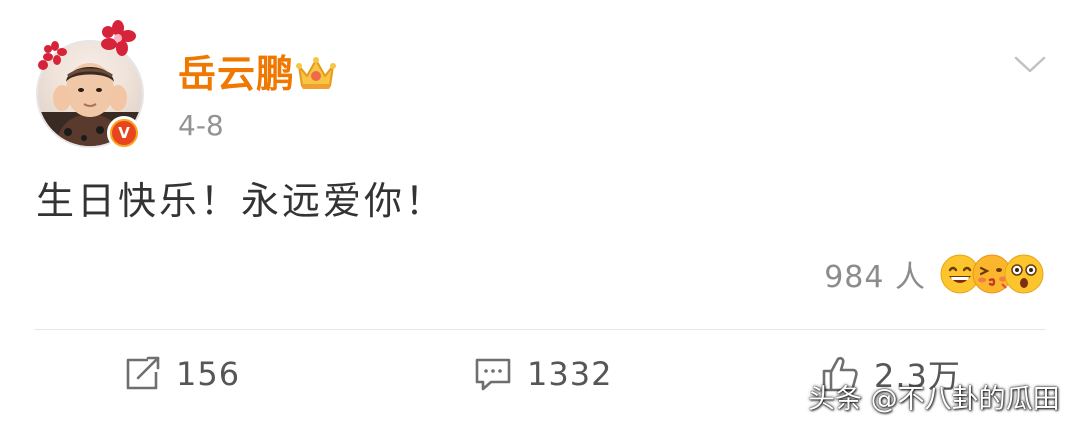 The width and height of the screenshot is (1080, 423). Describe the element at coordinates (201, 125) in the screenshot. I see `post-date: 4-8` at that location.